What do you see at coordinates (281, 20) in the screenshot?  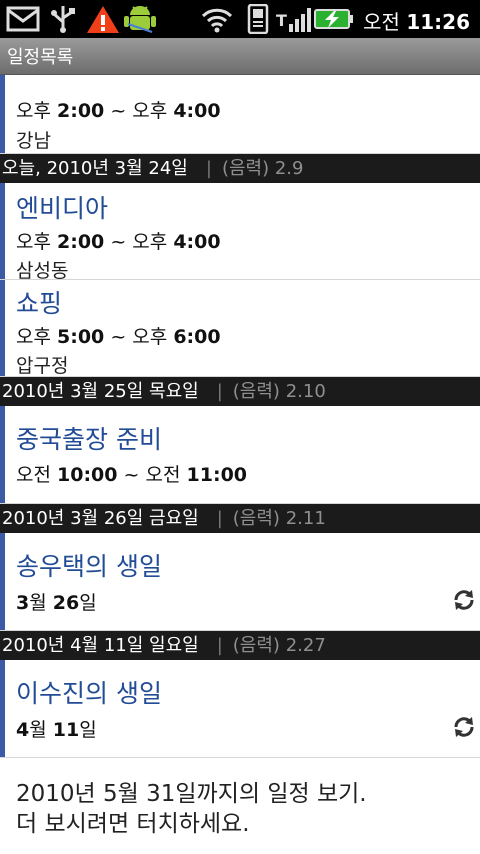 I see `svg-text: T` at bounding box center [281, 20].